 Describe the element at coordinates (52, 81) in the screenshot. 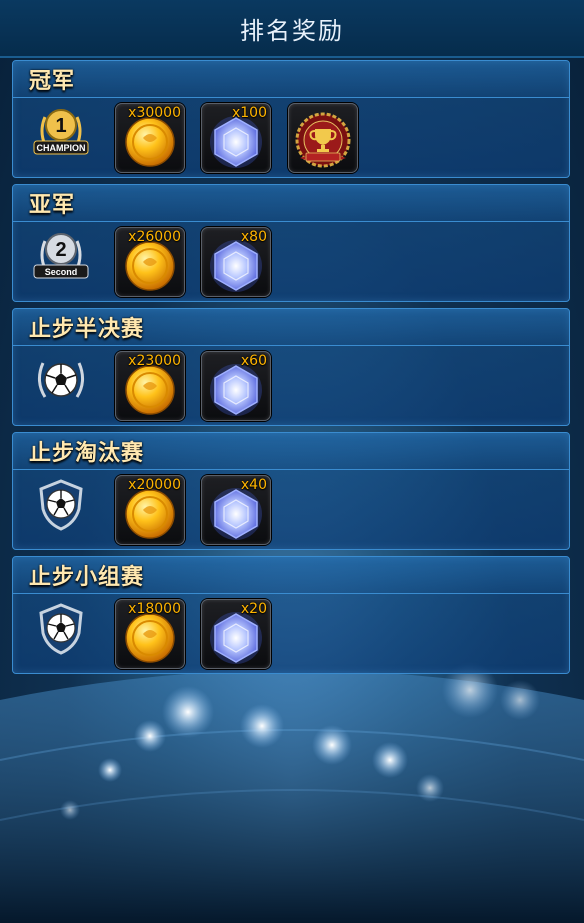

I see `rank-title: 冠军` at that location.